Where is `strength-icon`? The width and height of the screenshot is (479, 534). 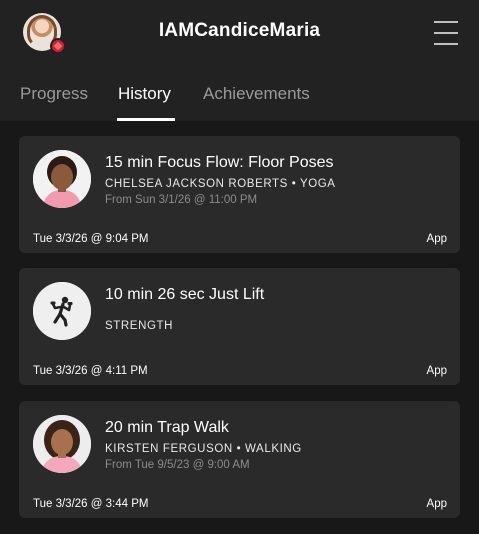 strength-icon is located at coordinates (62, 311).